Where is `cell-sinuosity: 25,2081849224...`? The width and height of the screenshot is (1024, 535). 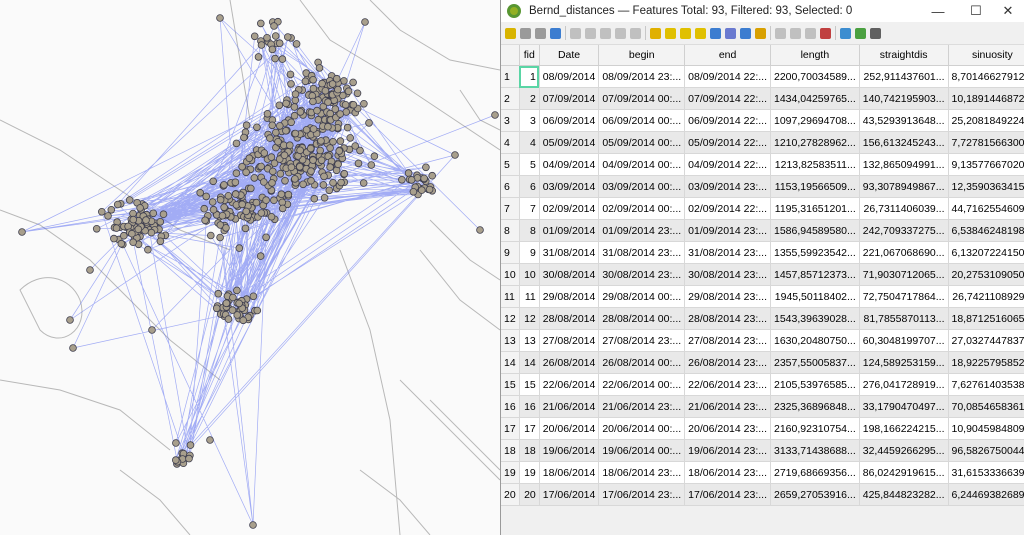 cell-sinuosity: 25,2081849224... is located at coordinates (986, 120).